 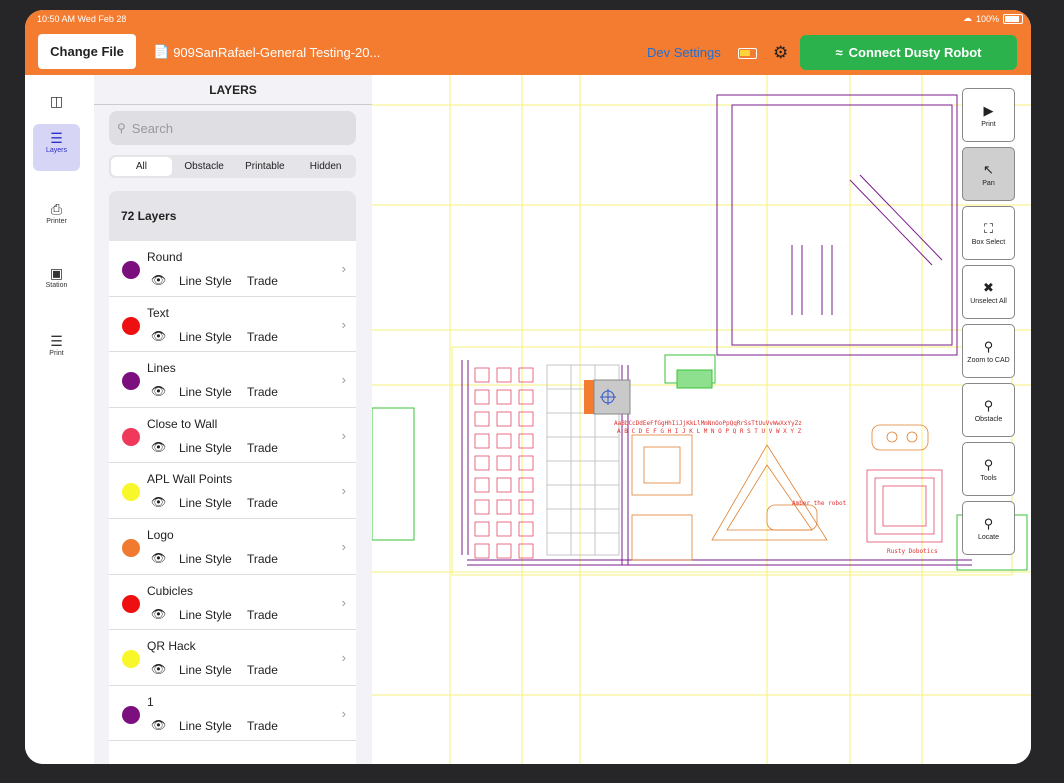 What do you see at coordinates (160, 534) in the screenshot?
I see `layer-name: Logo` at bounding box center [160, 534].